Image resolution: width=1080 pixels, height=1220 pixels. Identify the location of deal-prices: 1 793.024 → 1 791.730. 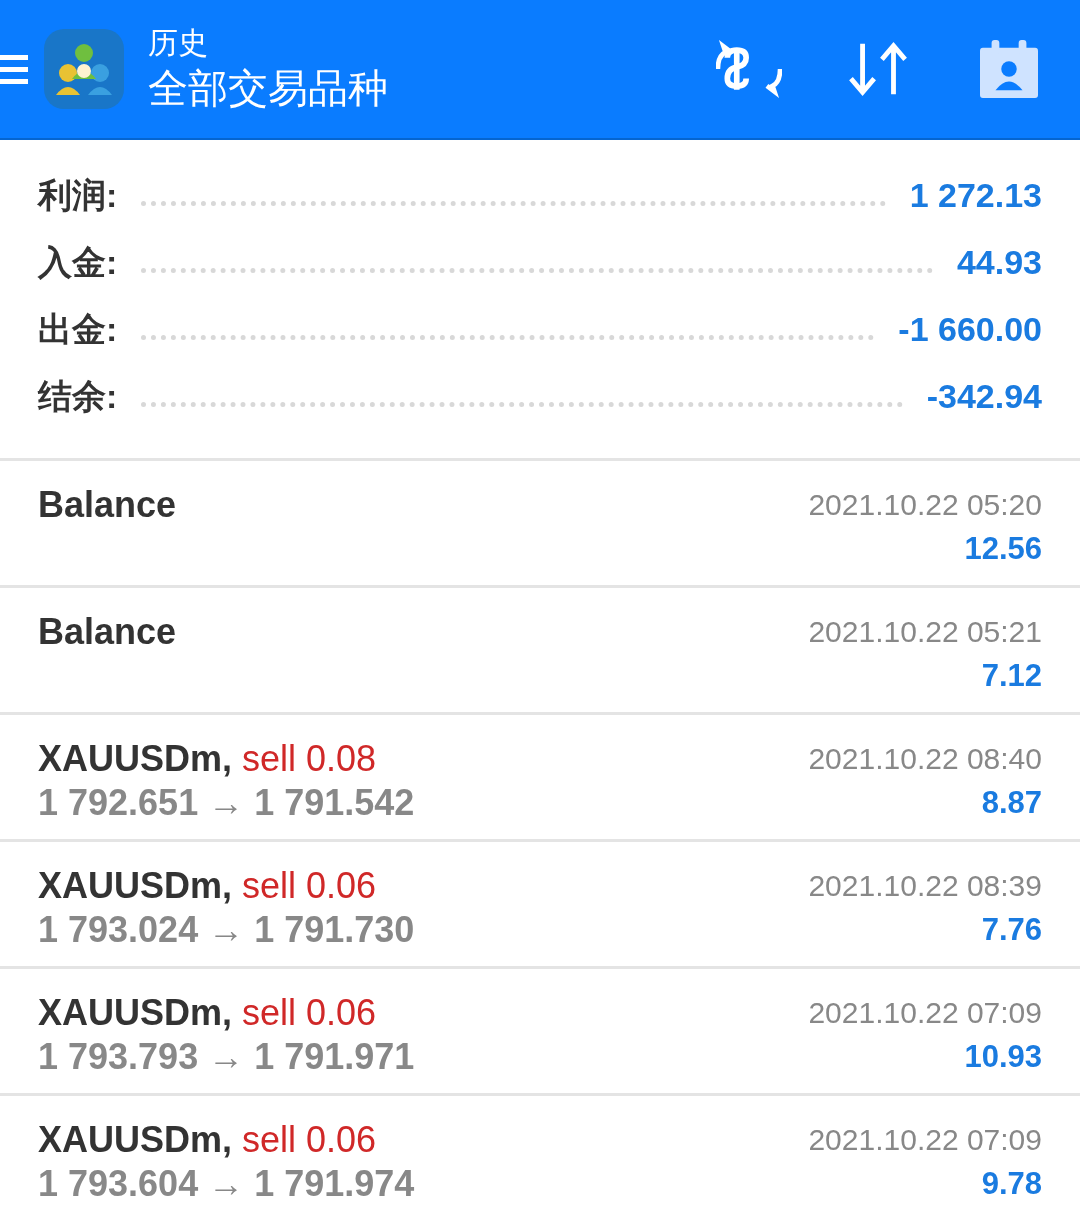
(226, 930).